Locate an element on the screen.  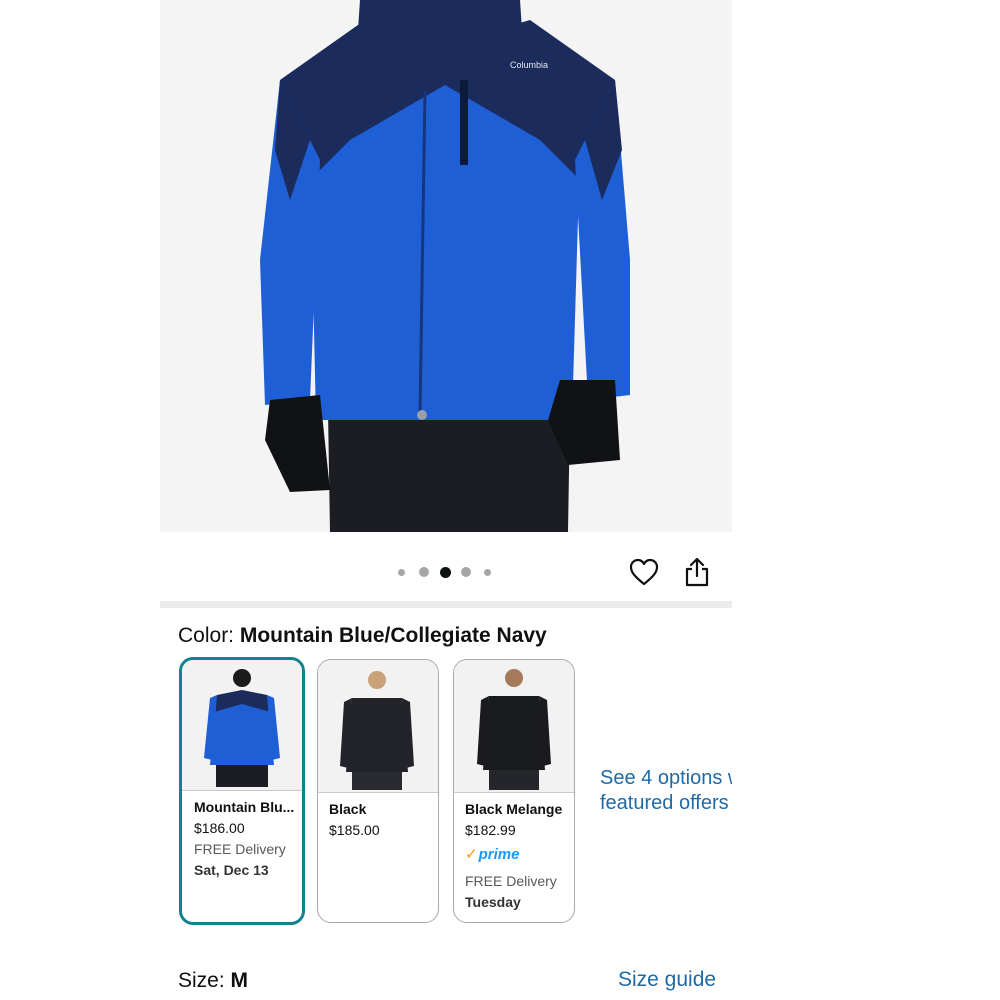
heart-outline-icon is located at coordinates (644, 572).